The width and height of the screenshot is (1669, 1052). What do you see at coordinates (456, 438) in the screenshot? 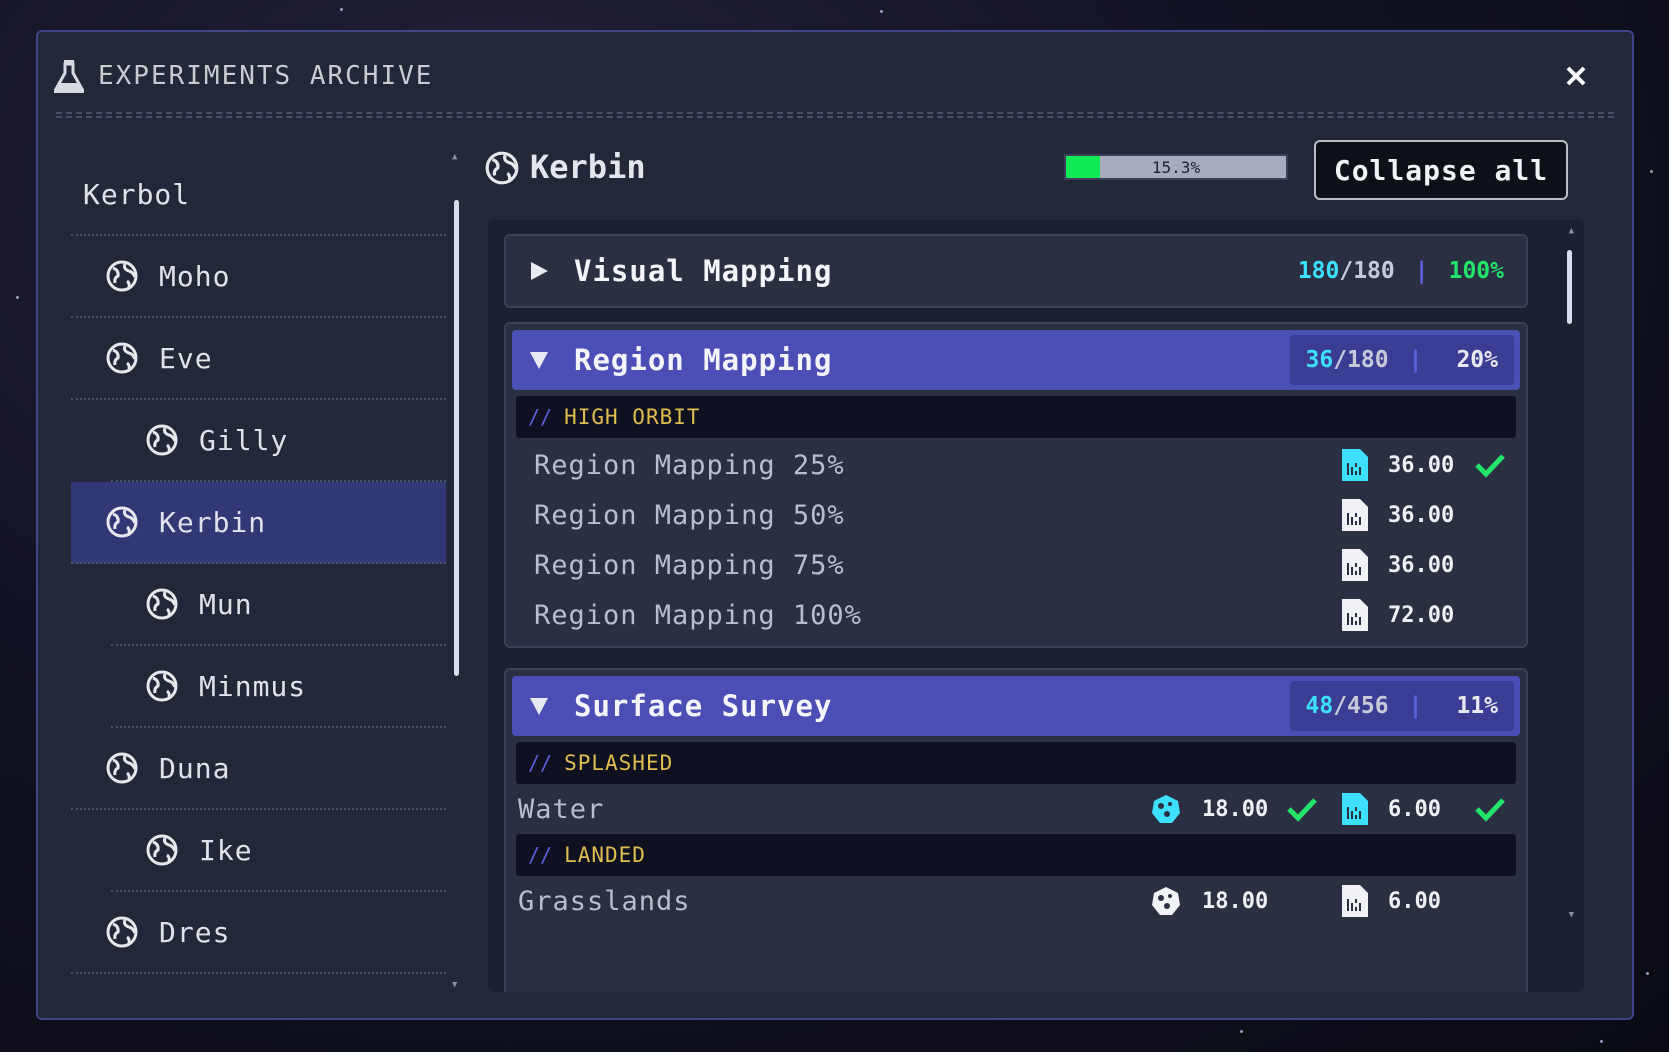
I see `sidebar-scrollbar` at bounding box center [456, 438].